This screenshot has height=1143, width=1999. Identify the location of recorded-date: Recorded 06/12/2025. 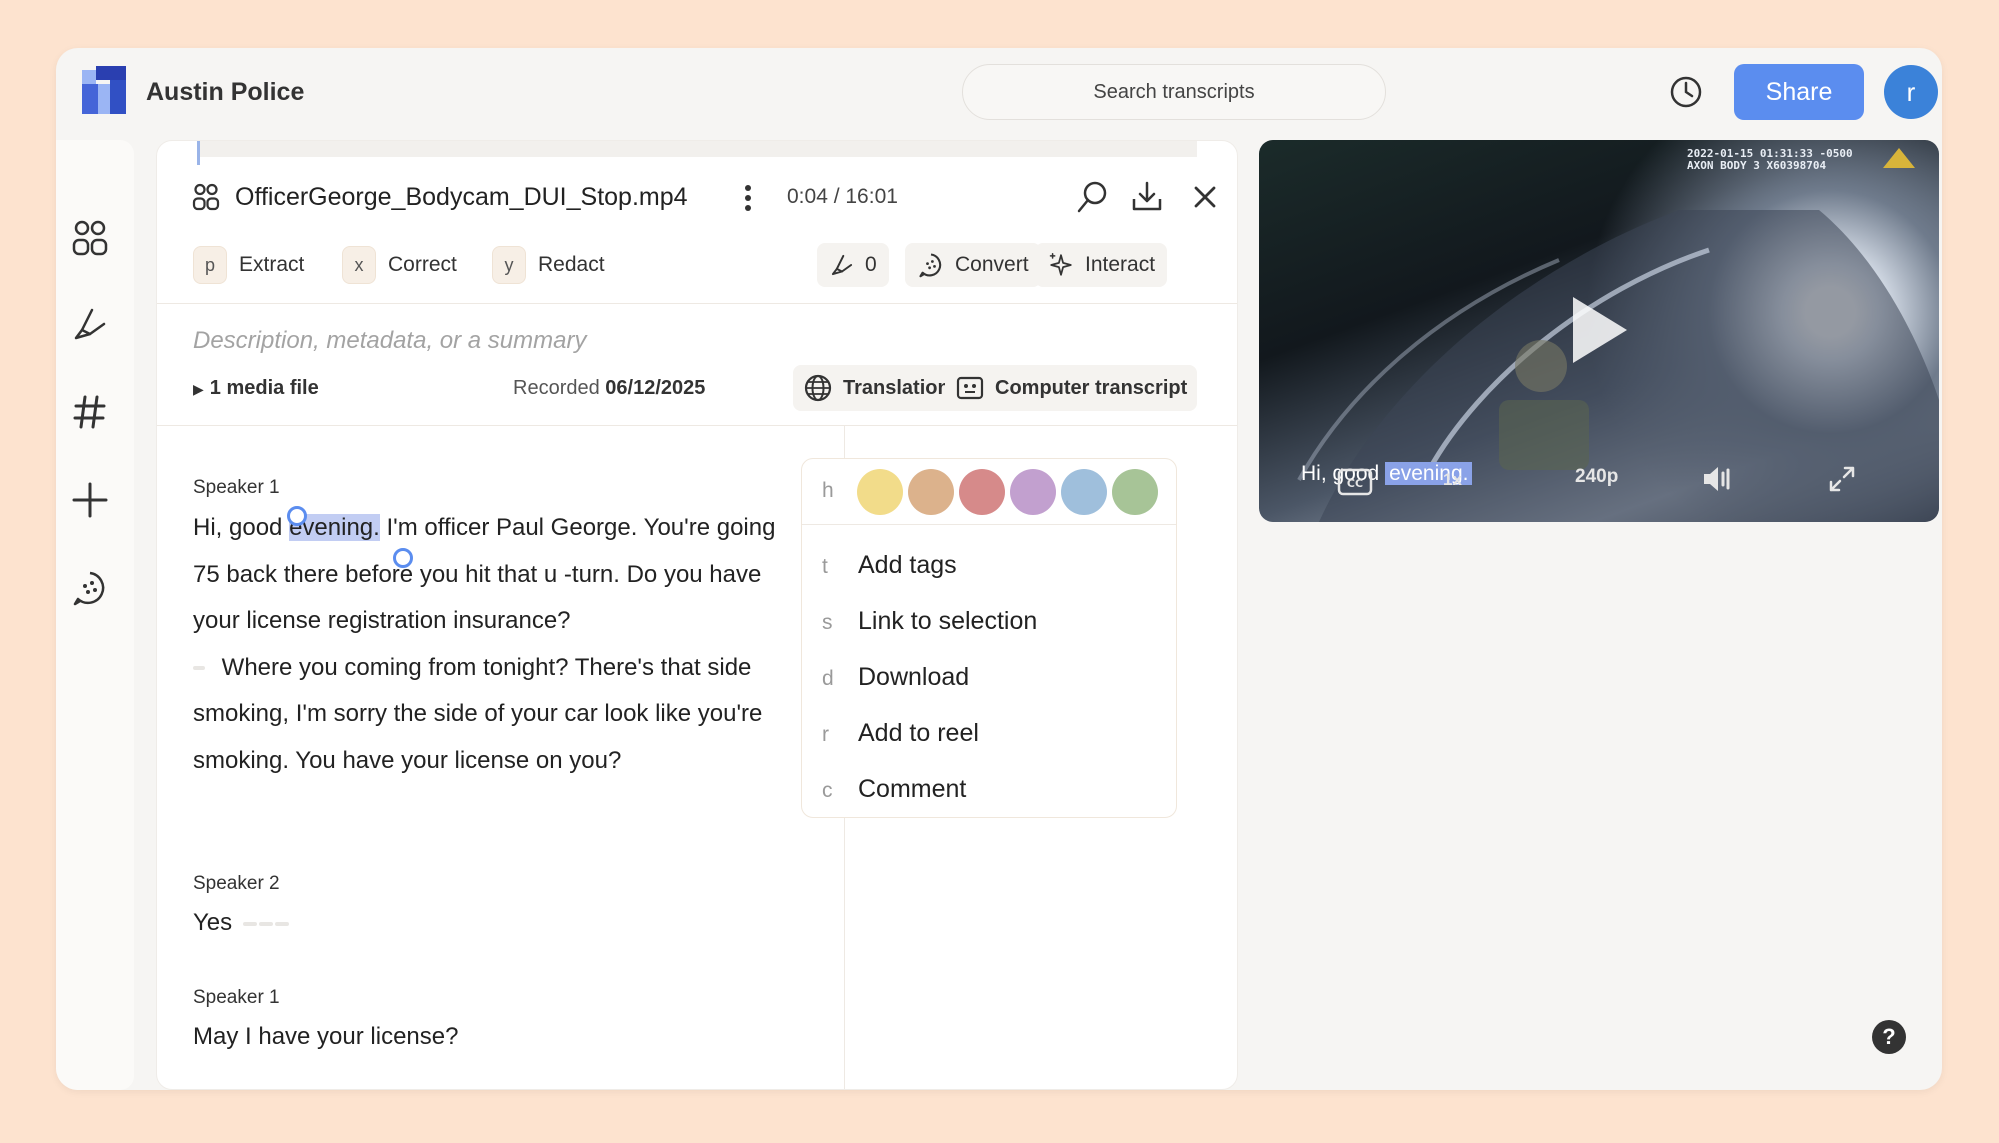
(609, 388).